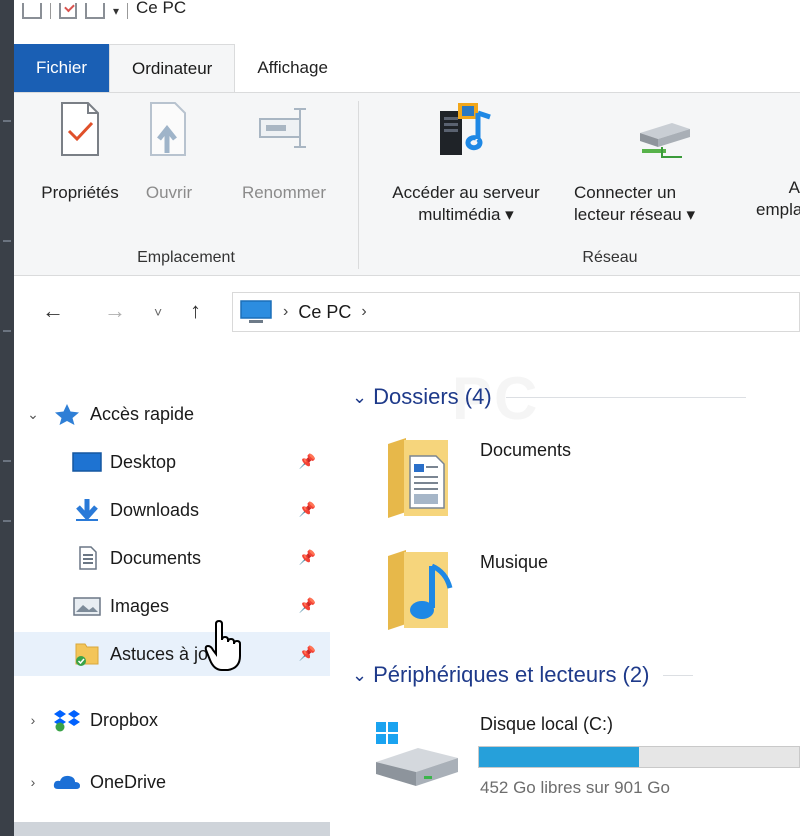 The height and width of the screenshot is (836, 800). I want to click on add-location-label-line1: A, so click(794, 187).